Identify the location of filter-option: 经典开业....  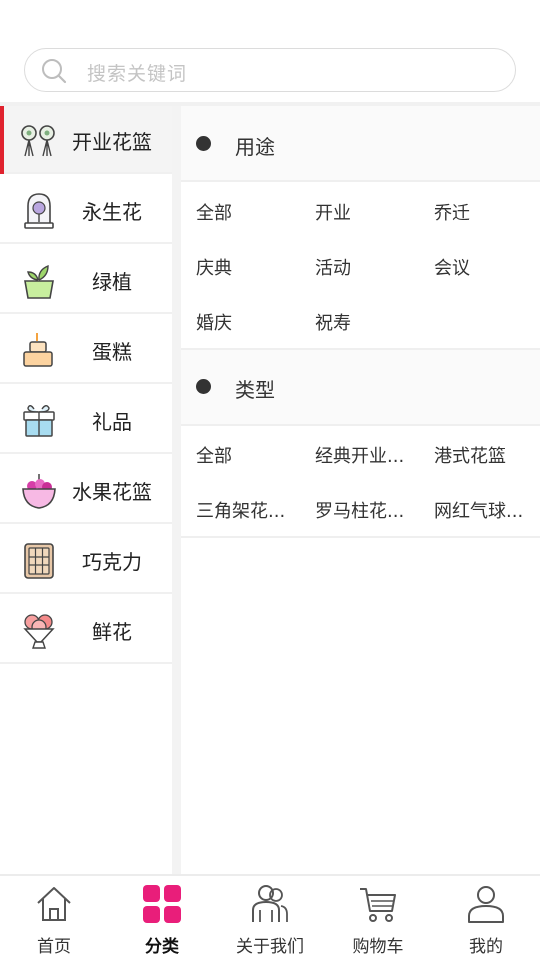
(359, 455).